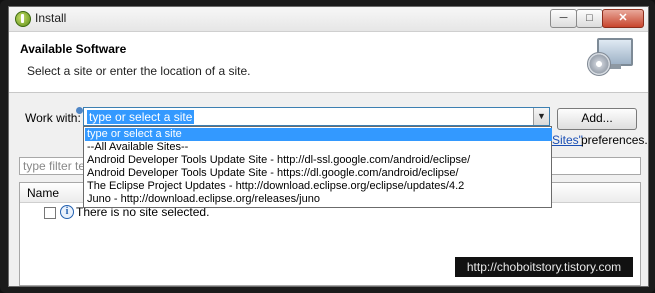  What do you see at coordinates (23, 19) in the screenshot?
I see `app-icon` at bounding box center [23, 19].